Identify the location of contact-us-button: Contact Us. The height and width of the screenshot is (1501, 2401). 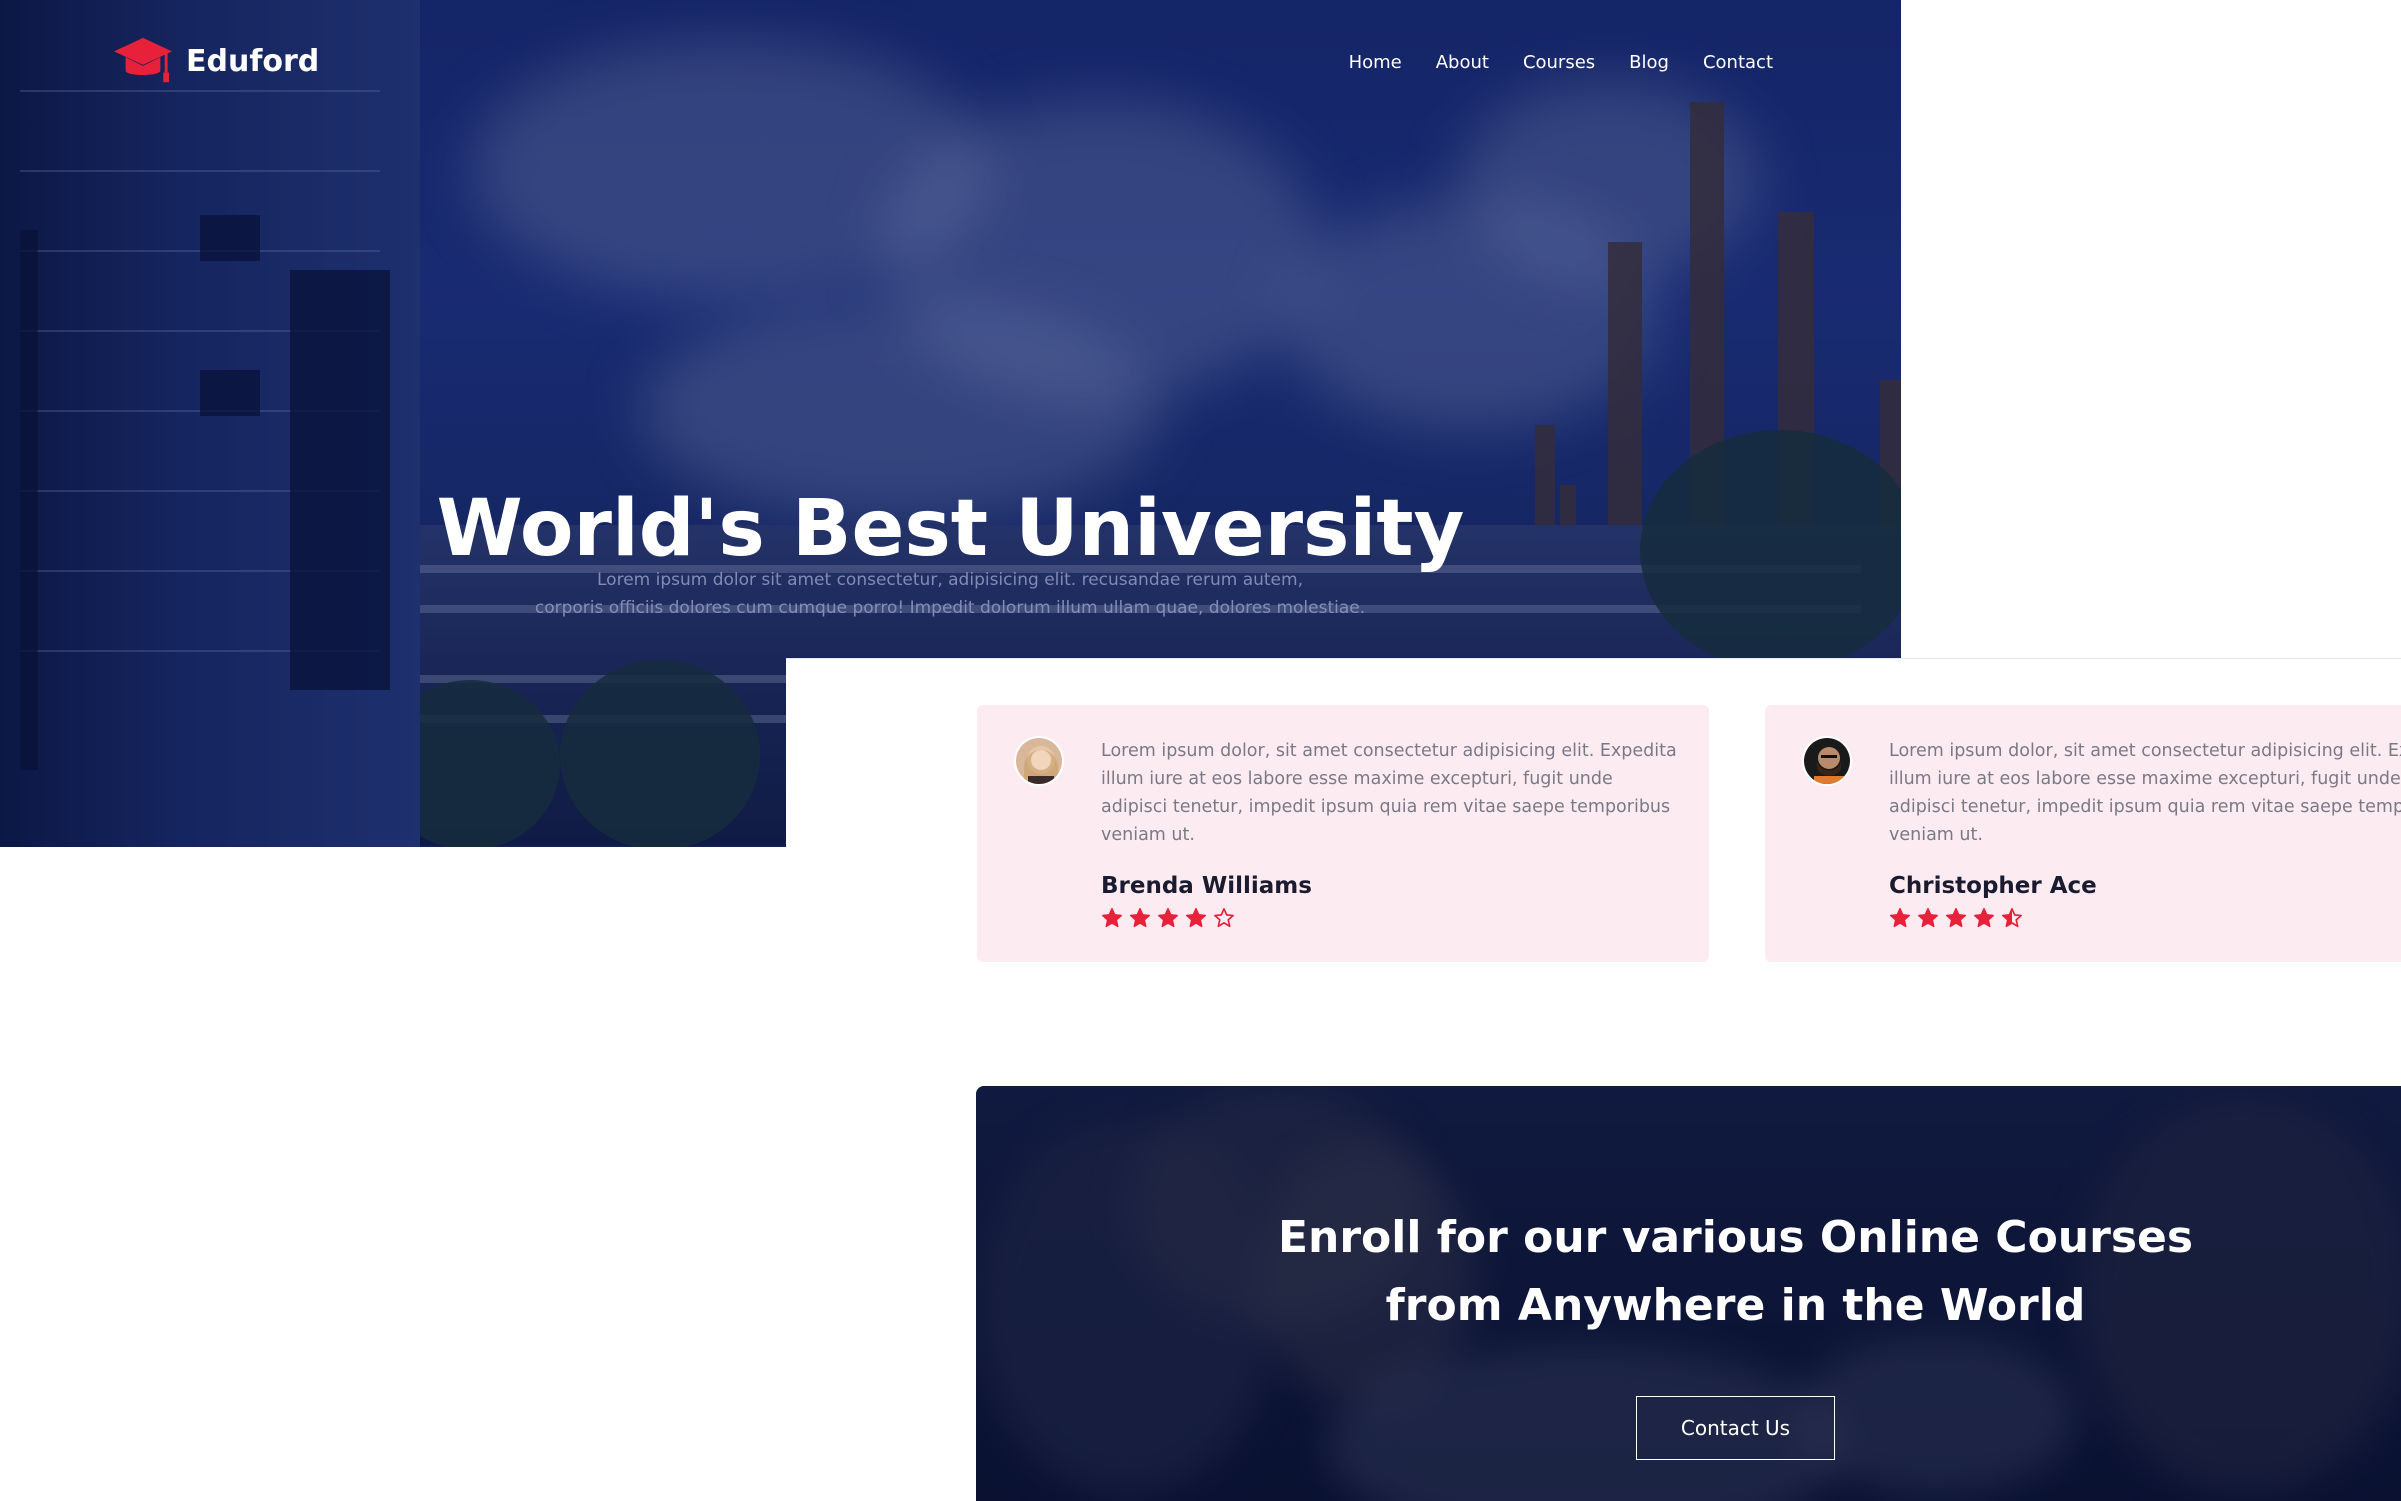
(1735, 1428).